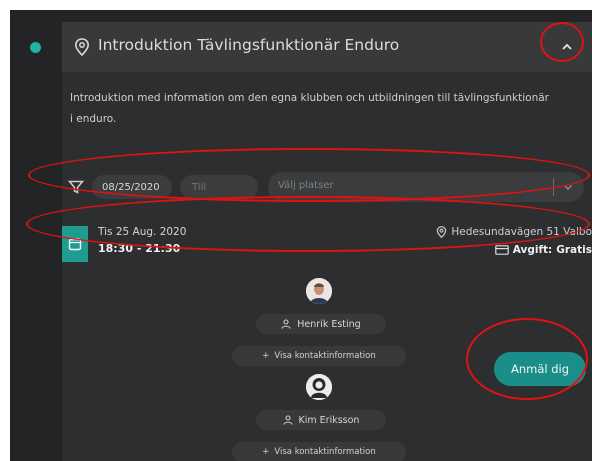 Image resolution: width=592 pixels, height=461 pixels. I want to click on chevron-up-icon, so click(567, 46).